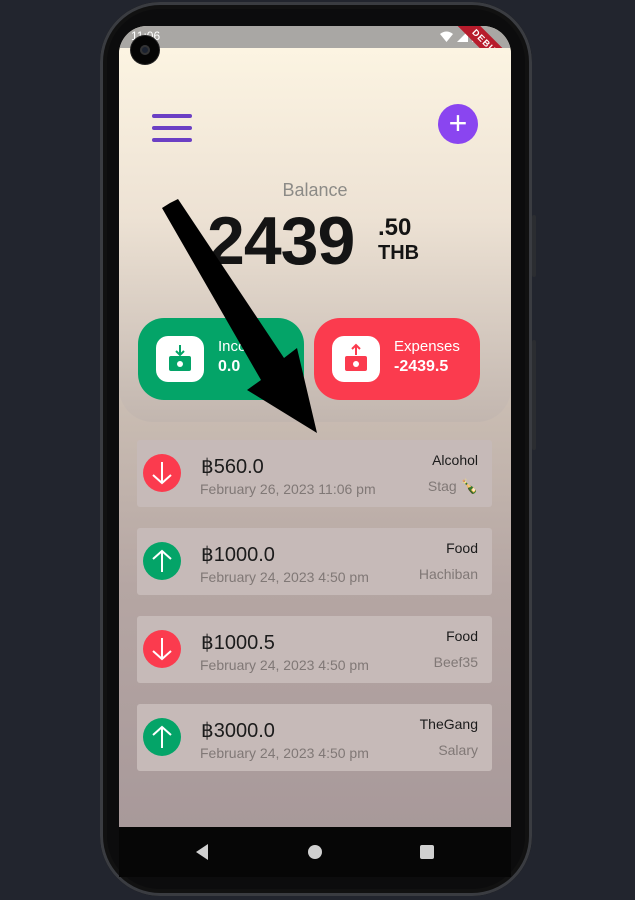 The image size is (635, 900). Describe the element at coordinates (458, 750) in the screenshot. I see `transaction-note: Salary` at that location.